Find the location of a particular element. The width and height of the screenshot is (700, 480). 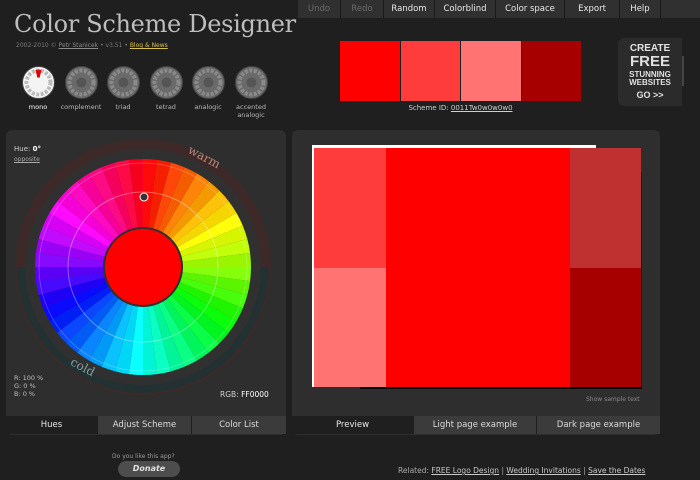

hue-readout: Hue: 0° is located at coordinates (27, 149).